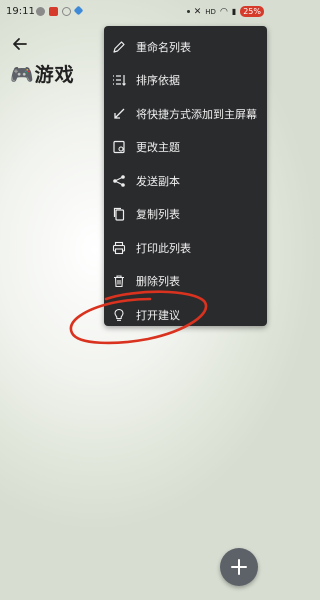  Describe the element at coordinates (119, 315) in the screenshot. I see `lightbulb-icon` at that location.